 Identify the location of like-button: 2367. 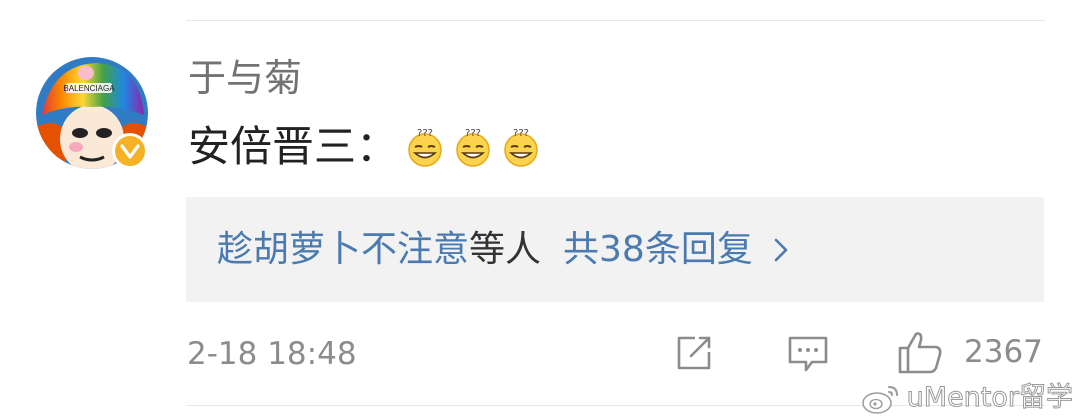
(969, 352).